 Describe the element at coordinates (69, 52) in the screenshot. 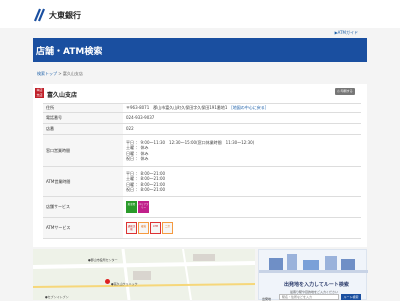

I see `page-title: 店舗・ATM検索` at that location.